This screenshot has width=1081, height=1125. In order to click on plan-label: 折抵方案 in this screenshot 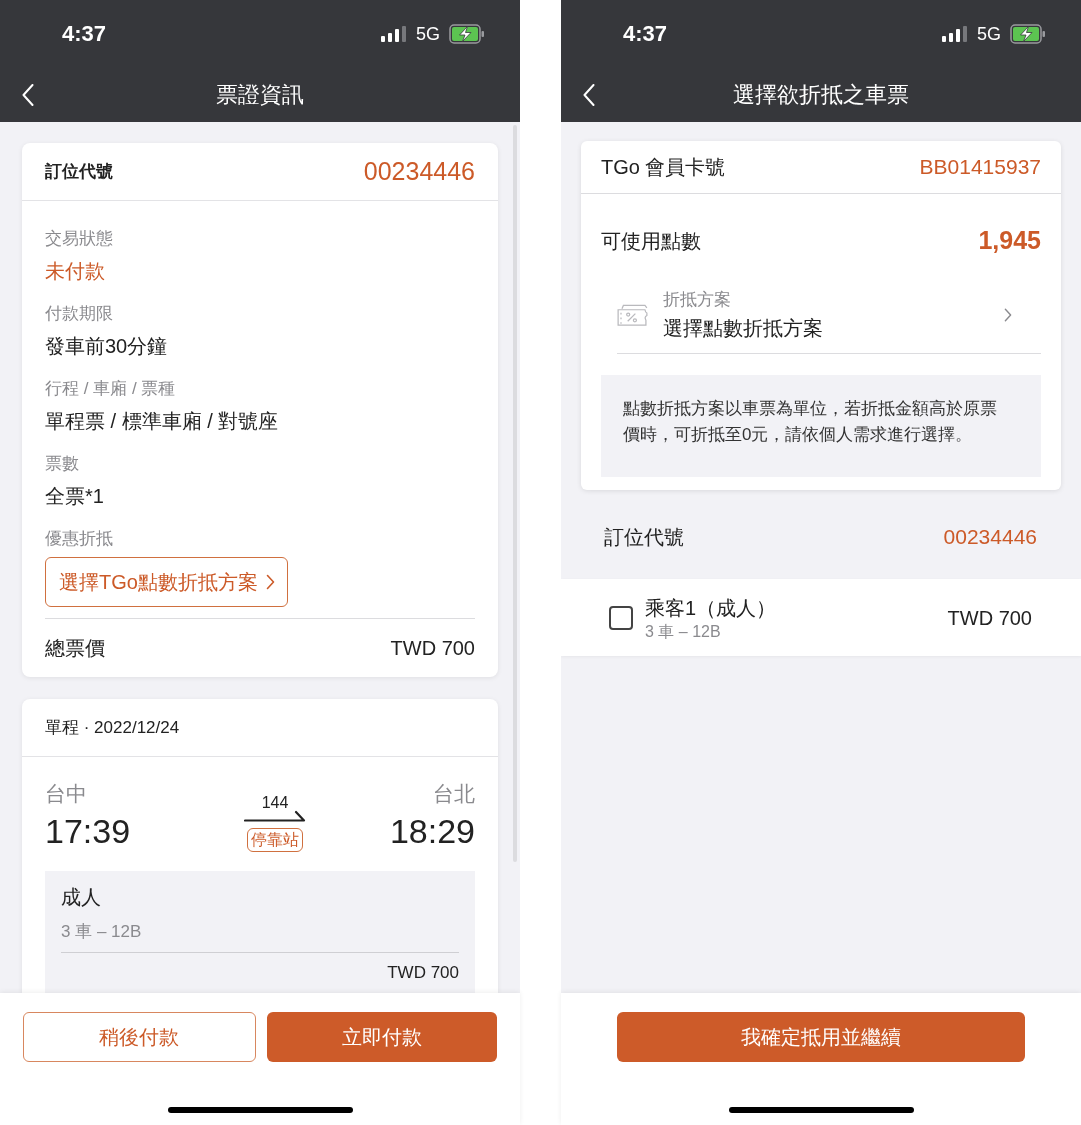, I will do `click(697, 300)`.